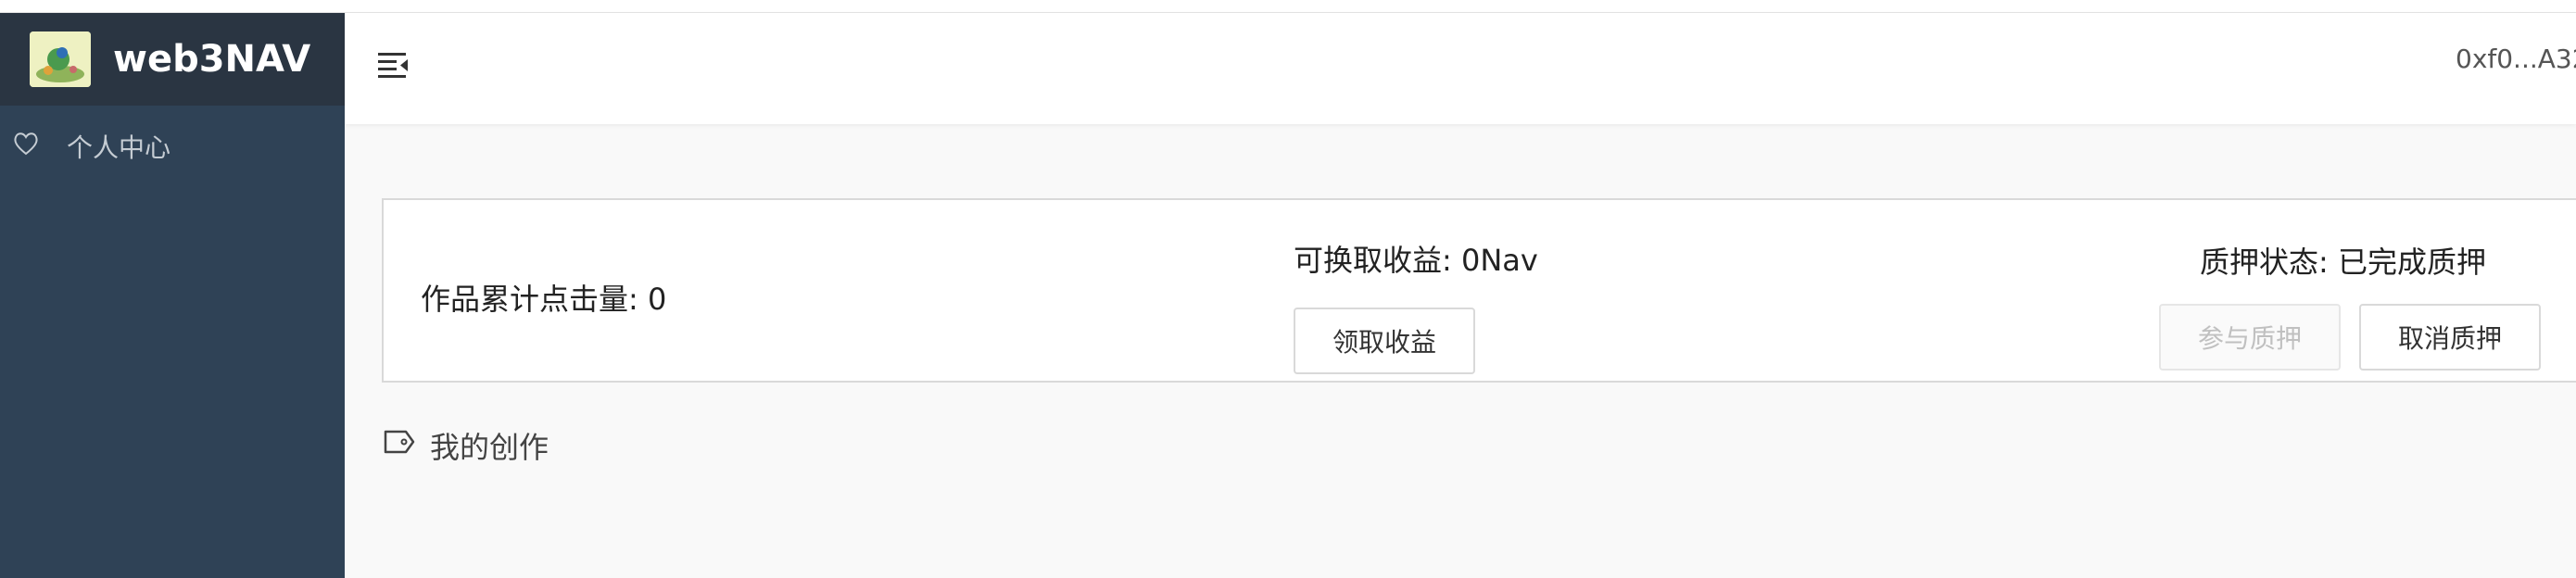 The width and height of the screenshot is (2576, 578). What do you see at coordinates (1416, 261) in the screenshot?
I see `earnings-amount: 可换取收益: 0Nav` at bounding box center [1416, 261].